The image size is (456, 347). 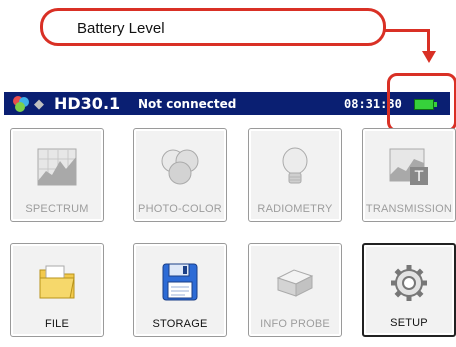 I want to click on connection-status: Not connected, so click(x=187, y=104).